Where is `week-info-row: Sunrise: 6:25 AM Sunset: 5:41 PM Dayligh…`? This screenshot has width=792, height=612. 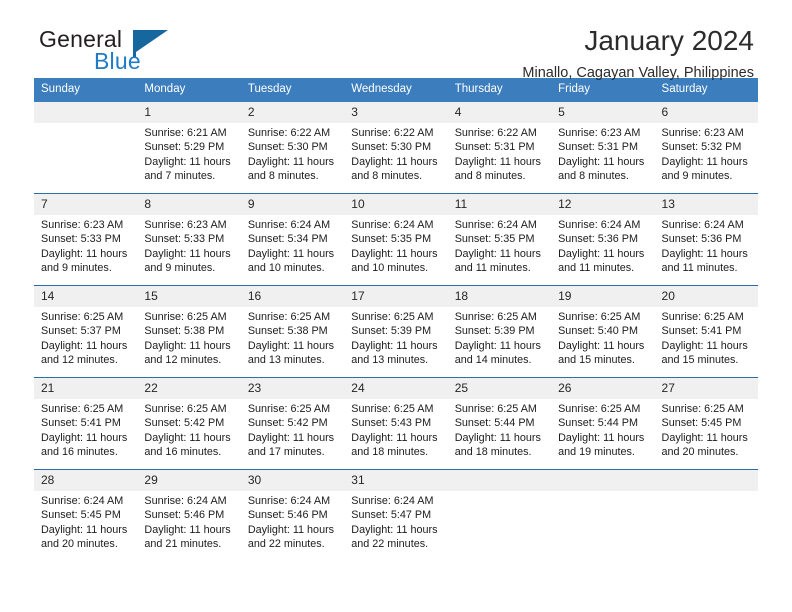 week-info-row: Sunrise: 6:25 AM Sunset: 5:41 PM Dayligh… is located at coordinates (396, 434).